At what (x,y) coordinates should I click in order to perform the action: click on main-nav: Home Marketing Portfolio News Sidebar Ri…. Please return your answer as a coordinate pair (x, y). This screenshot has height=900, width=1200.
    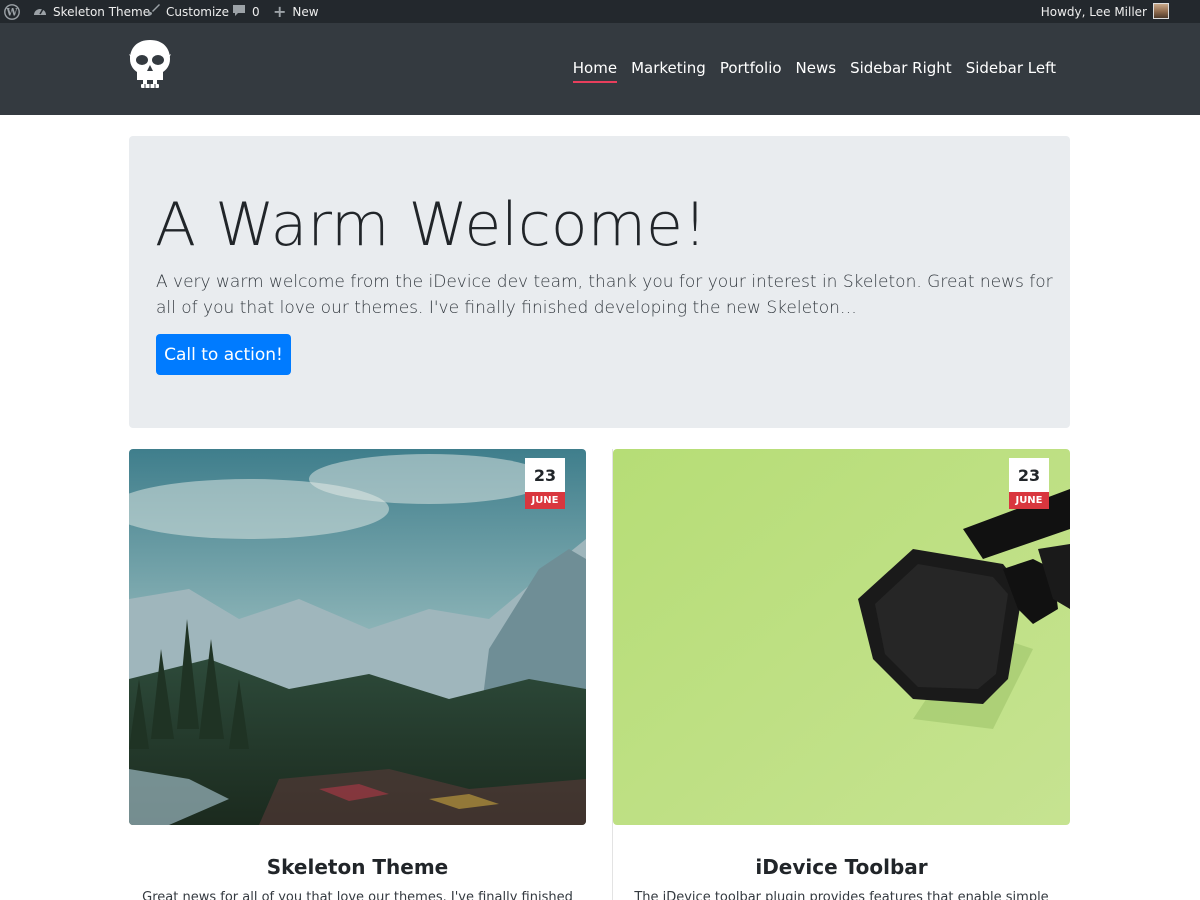
    Looking at the image, I should click on (807, 71).